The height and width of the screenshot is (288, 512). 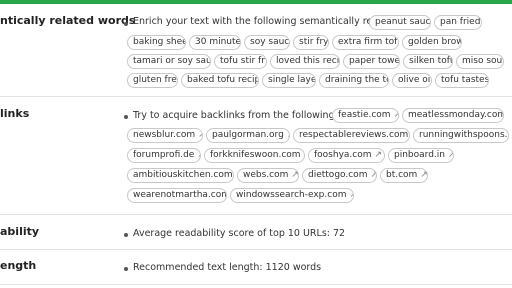 I want to click on keyword-chip: olive oil, so click(x=412, y=80).